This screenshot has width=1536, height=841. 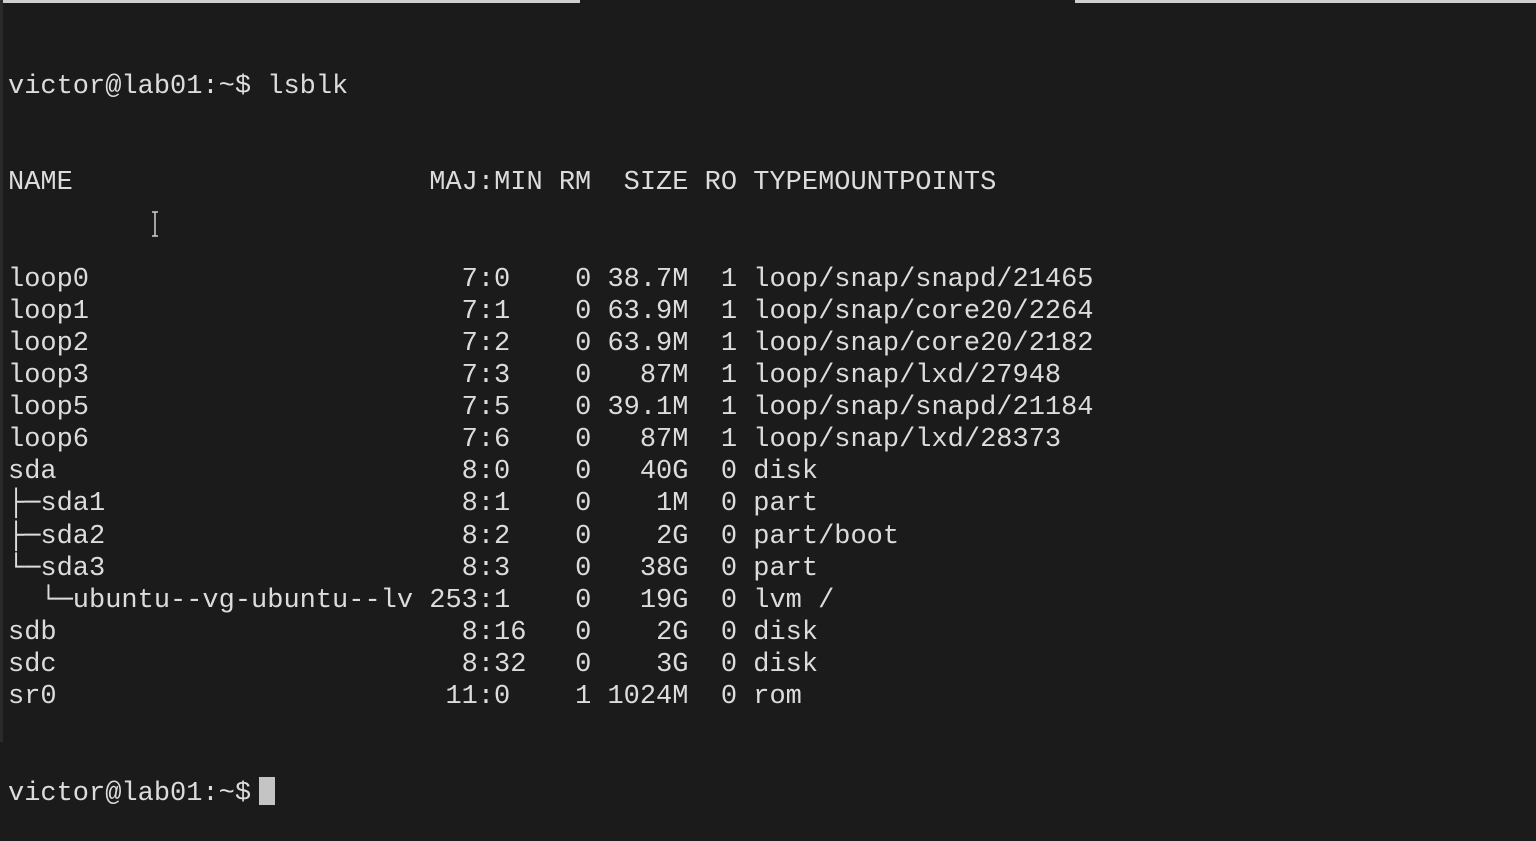 What do you see at coordinates (32, 472) in the screenshot?
I see `cell-name: sda` at bounding box center [32, 472].